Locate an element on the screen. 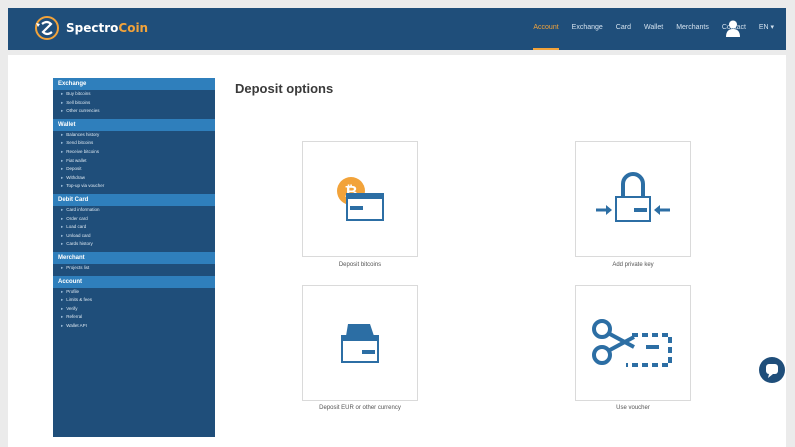 Image resolution: width=795 pixels, height=447 pixels. page-title: Deposit options is located at coordinates (284, 88).